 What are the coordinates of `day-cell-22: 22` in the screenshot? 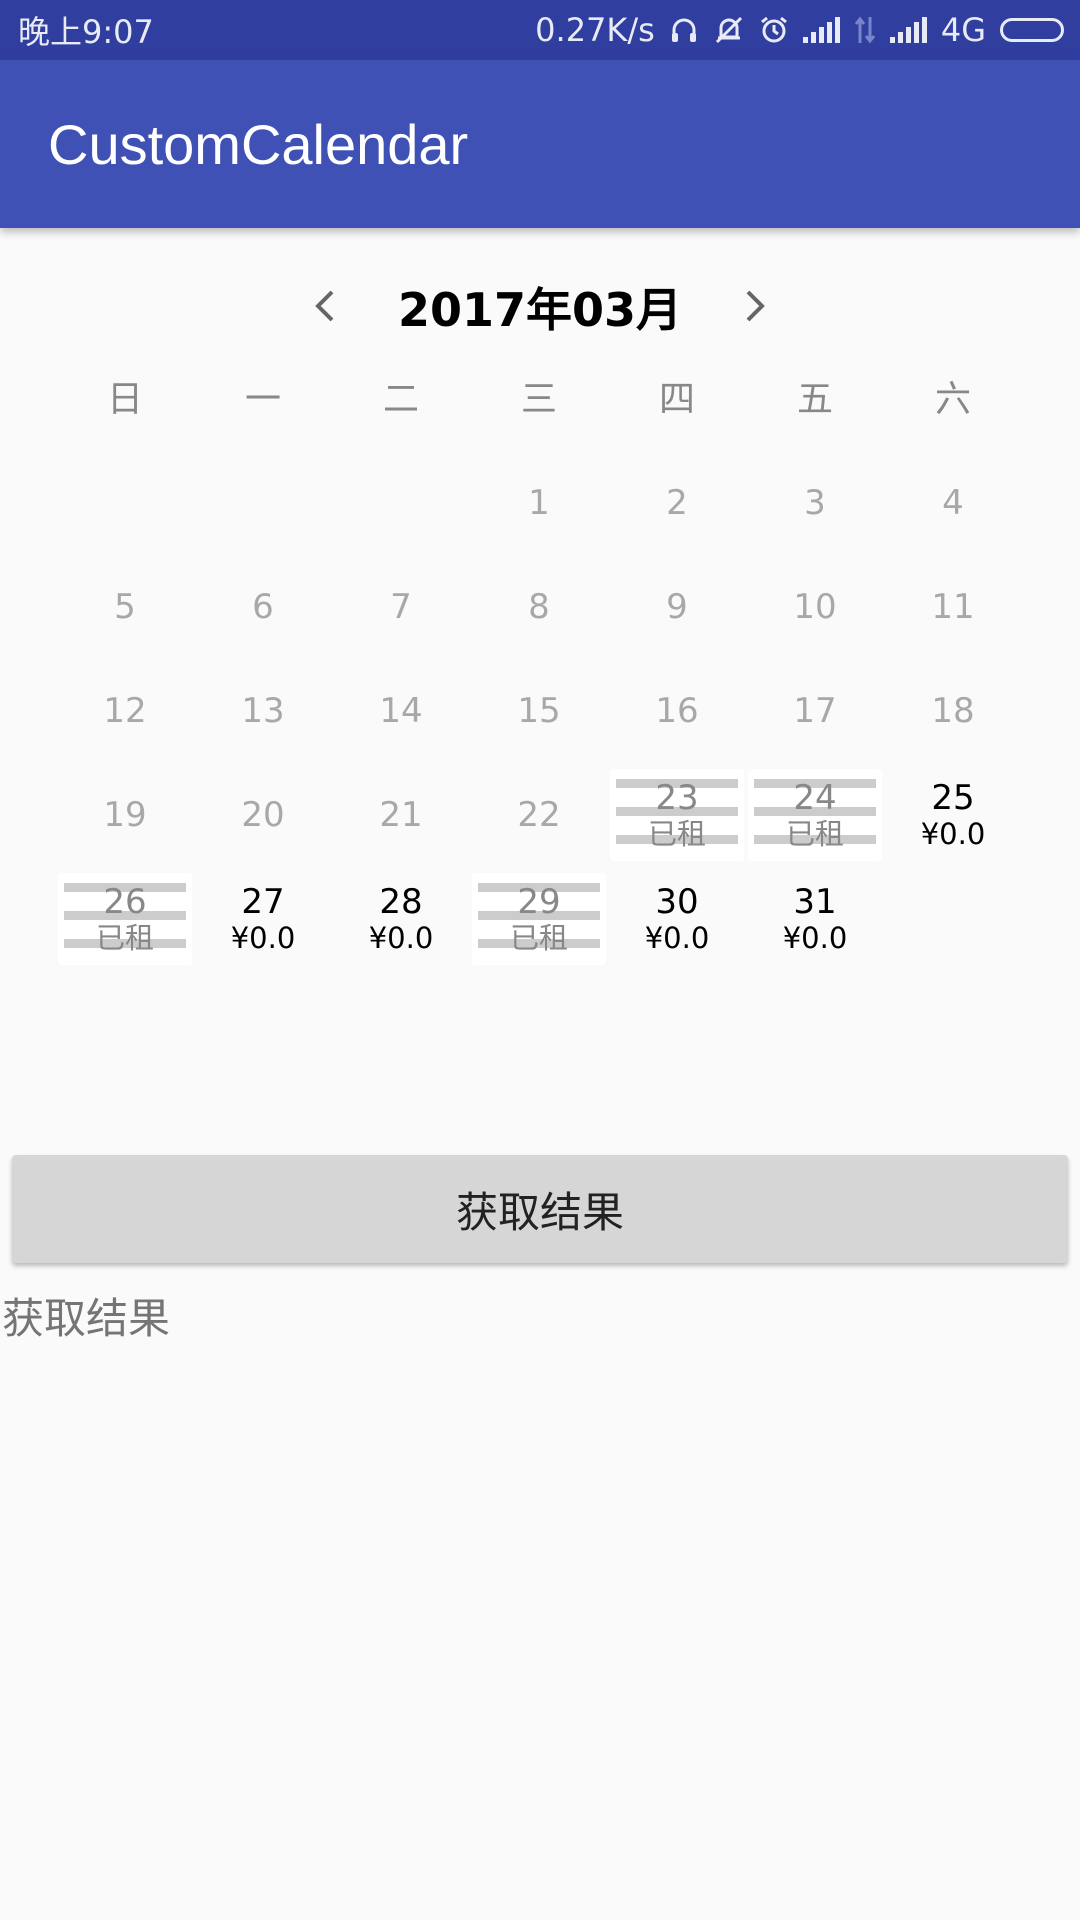 It's located at (539, 815).